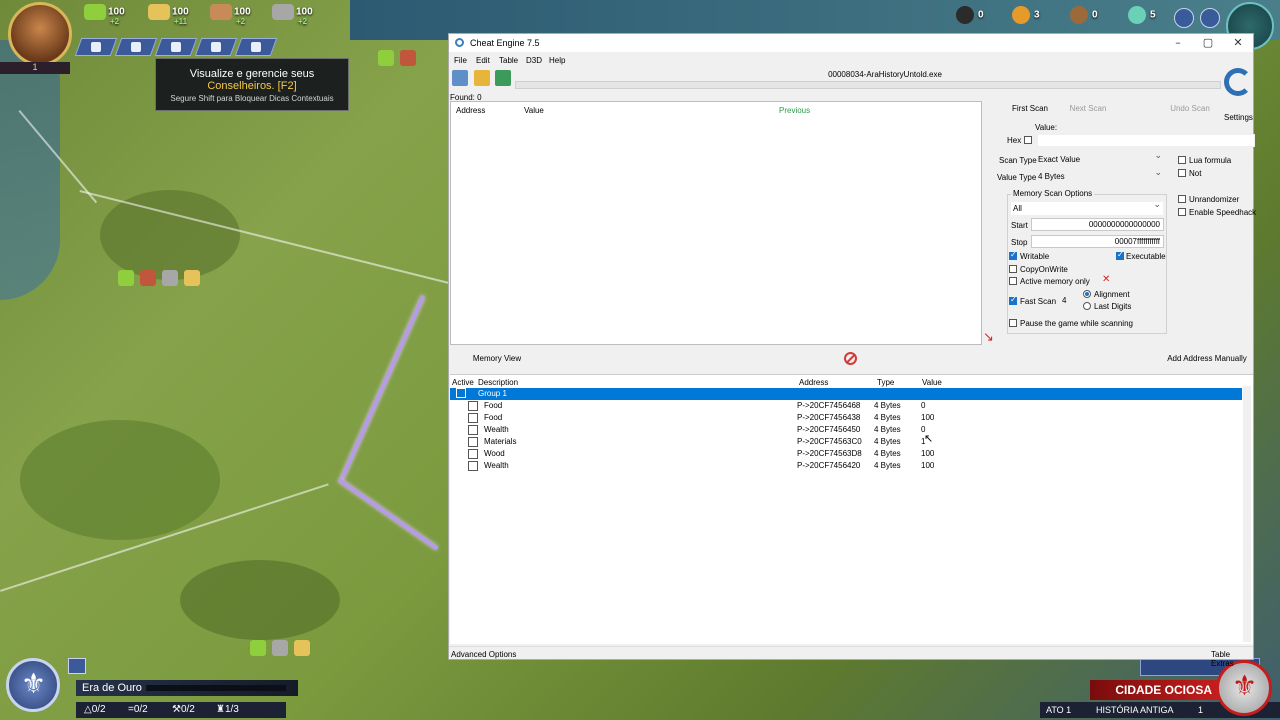  What do you see at coordinates (256, 47) in the screenshot?
I see `tab-diplomacy` at bounding box center [256, 47].